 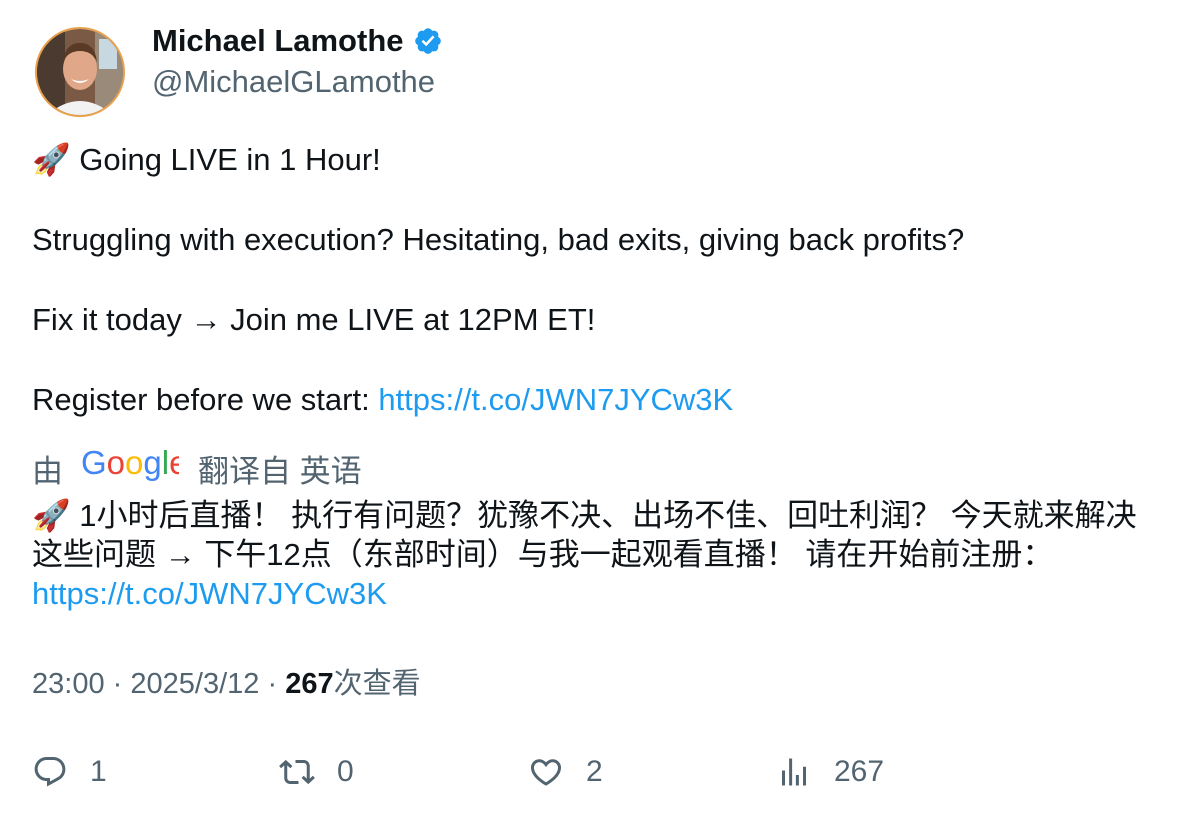 What do you see at coordinates (293, 82) in the screenshot?
I see `author-handle: @MichaelGLamothe` at bounding box center [293, 82].